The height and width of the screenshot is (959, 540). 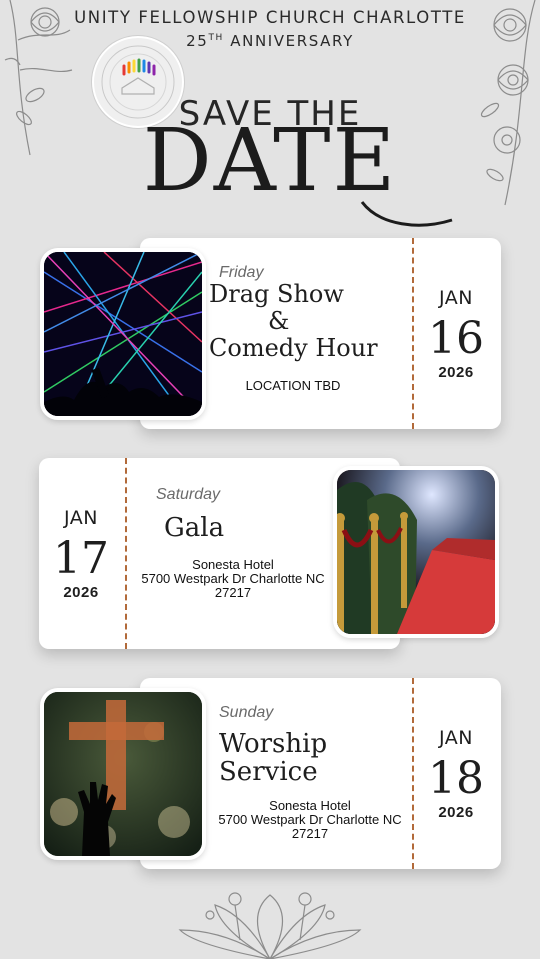 What do you see at coordinates (270, 925) in the screenshot?
I see `floral-bottom-icon` at bounding box center [270, 925].